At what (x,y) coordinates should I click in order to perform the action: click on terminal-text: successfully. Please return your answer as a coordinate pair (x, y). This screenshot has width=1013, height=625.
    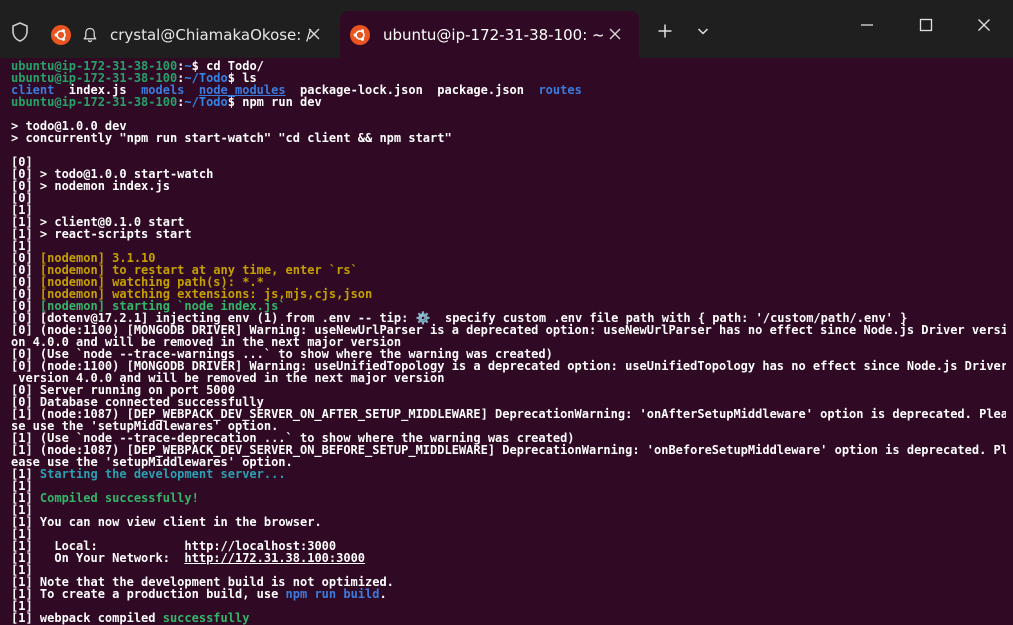
    Looking at the image, I should click on (206, 618).